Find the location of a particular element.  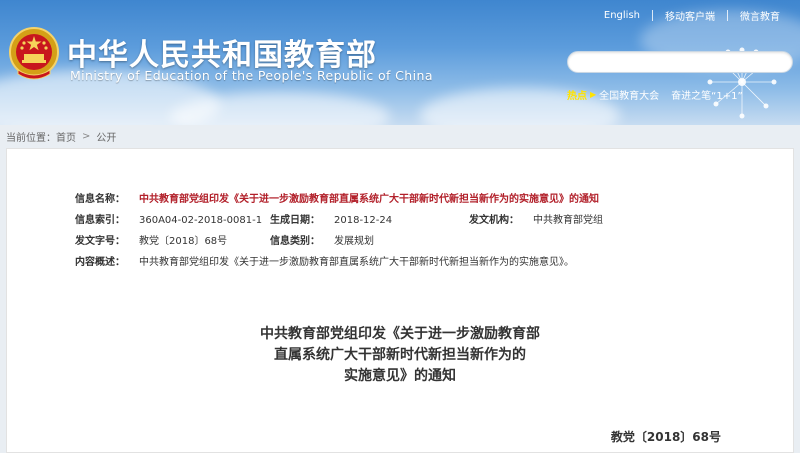

docno-label: 发文字号： is located at coordinates (100, 241).